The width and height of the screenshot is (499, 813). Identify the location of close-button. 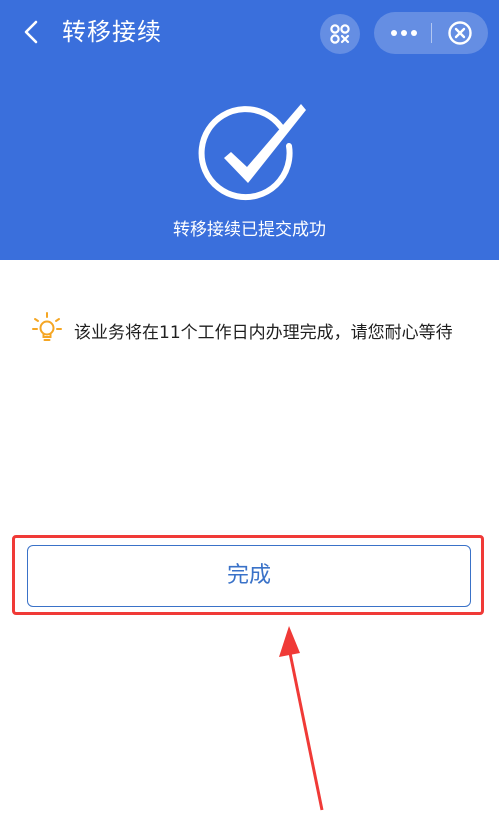
(460, 33).